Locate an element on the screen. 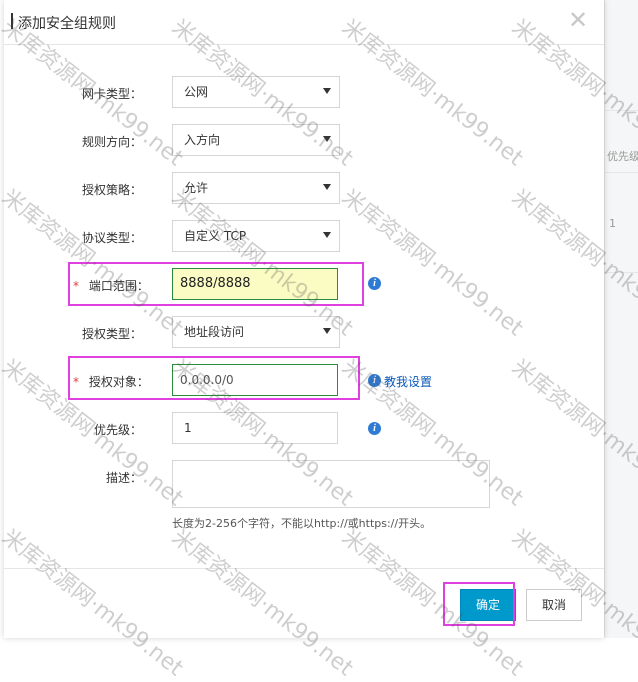  description-textarea is located at coordinates (331, 484).